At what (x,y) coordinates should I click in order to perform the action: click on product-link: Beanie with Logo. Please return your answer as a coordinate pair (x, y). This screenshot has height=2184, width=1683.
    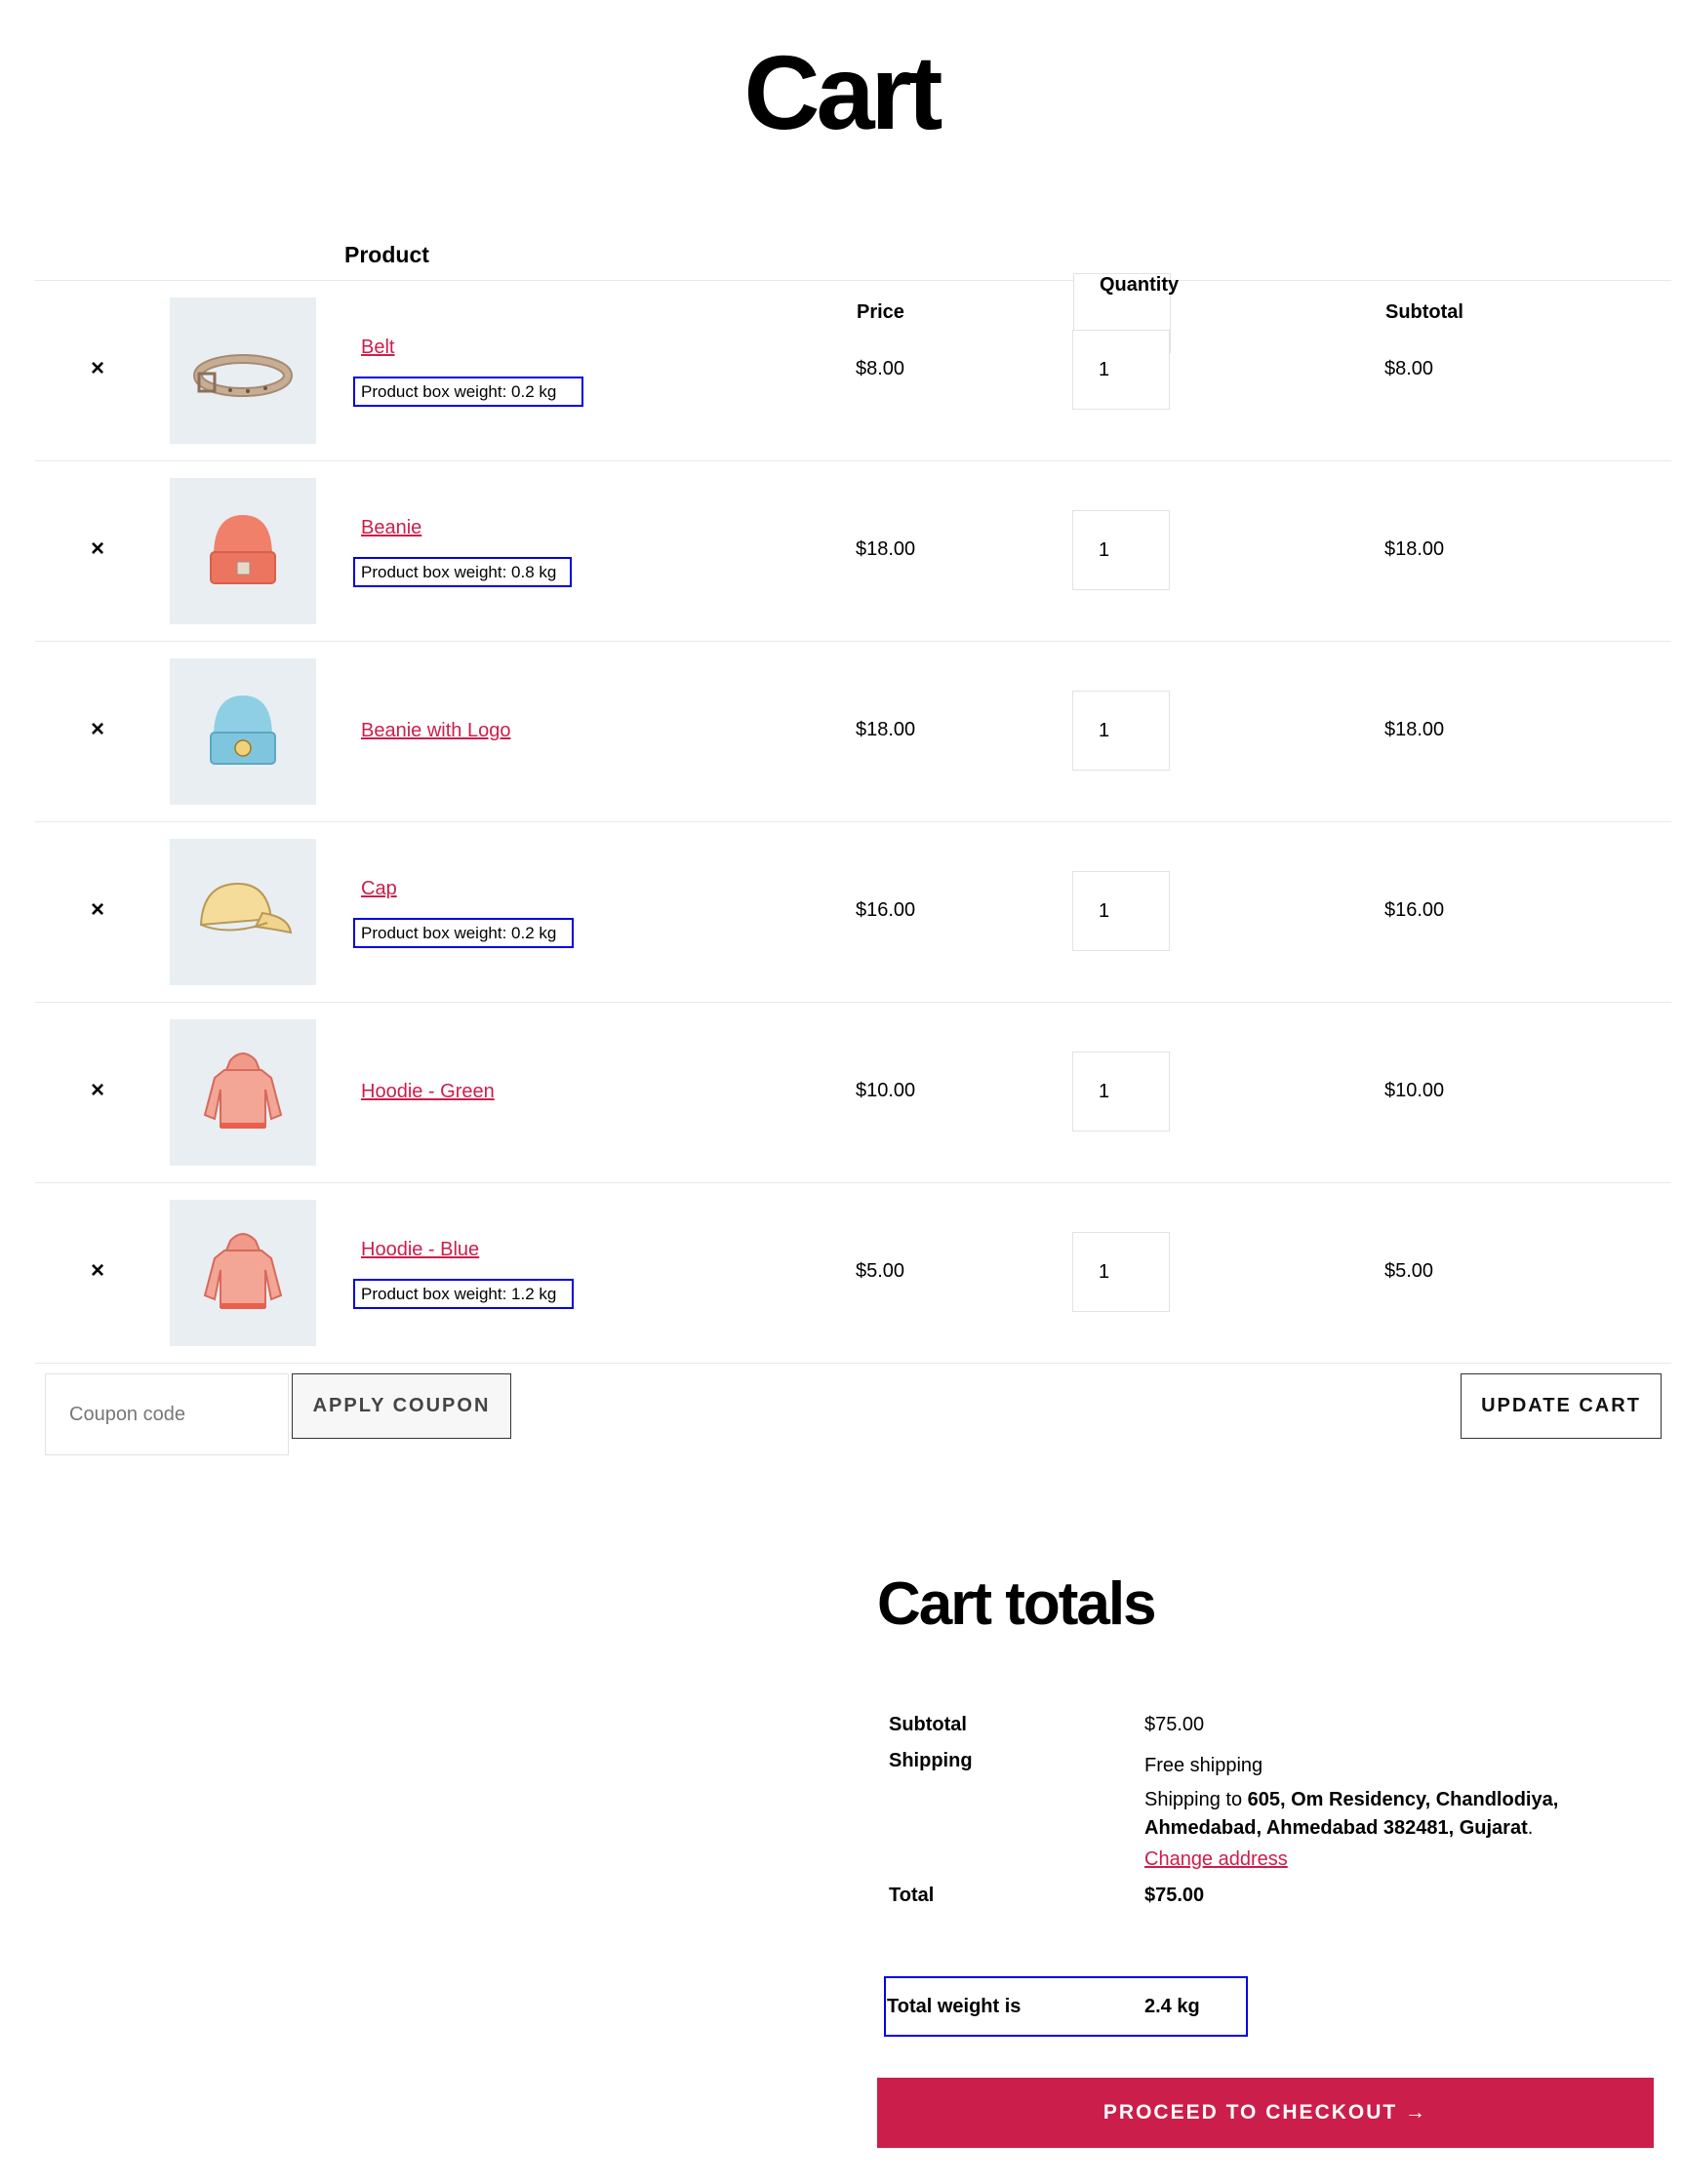
    Looking at the image, I should click on (435, 731).